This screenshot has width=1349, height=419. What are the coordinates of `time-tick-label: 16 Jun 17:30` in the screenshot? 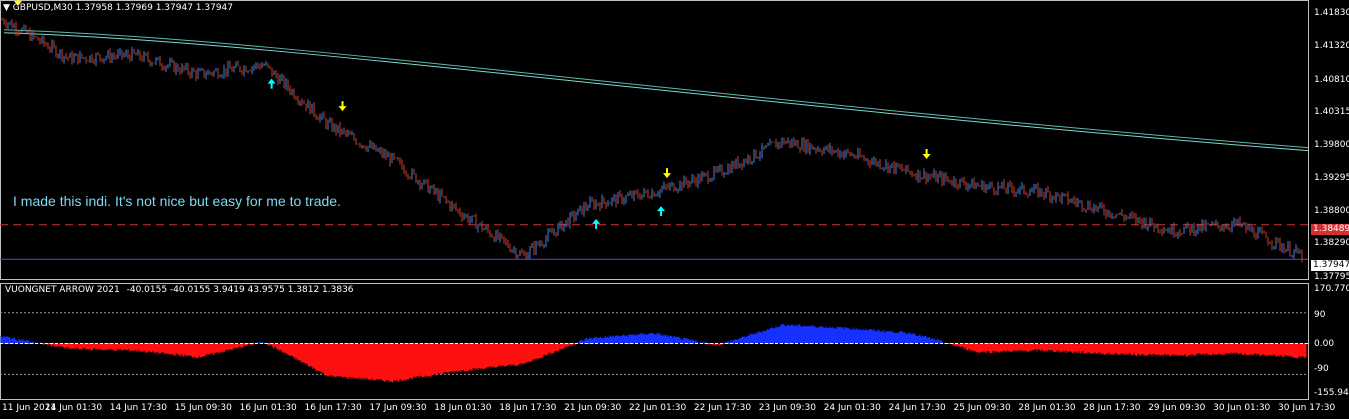 It's located at (333, 408).